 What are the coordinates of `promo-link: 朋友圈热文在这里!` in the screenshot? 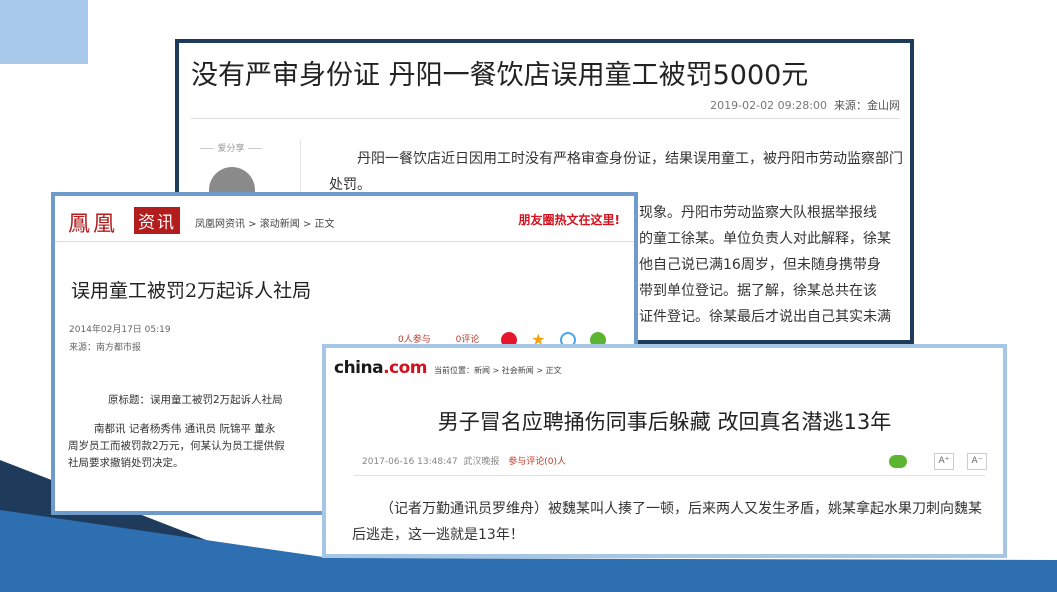 It's located at (569, 219).